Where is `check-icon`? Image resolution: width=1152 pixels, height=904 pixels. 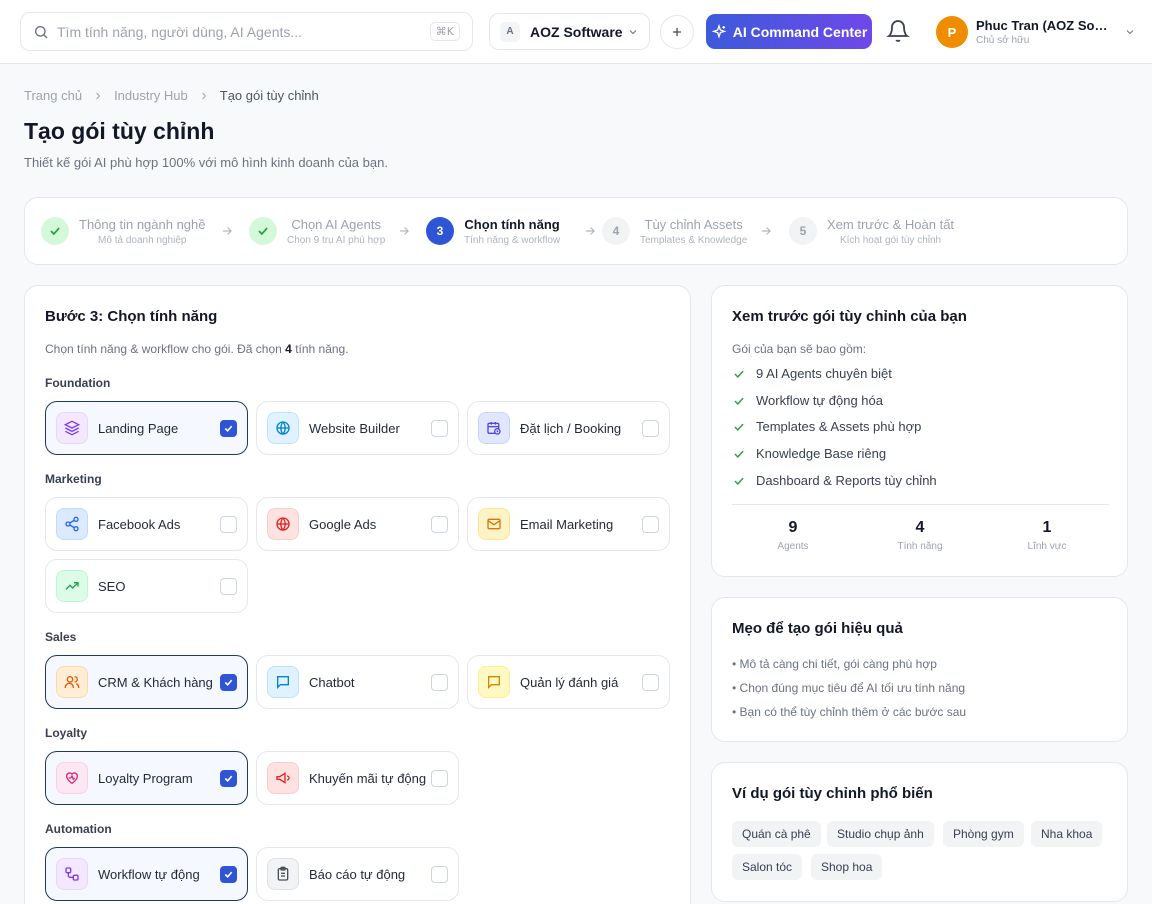
check-icon is located at coordinates (739, 454).